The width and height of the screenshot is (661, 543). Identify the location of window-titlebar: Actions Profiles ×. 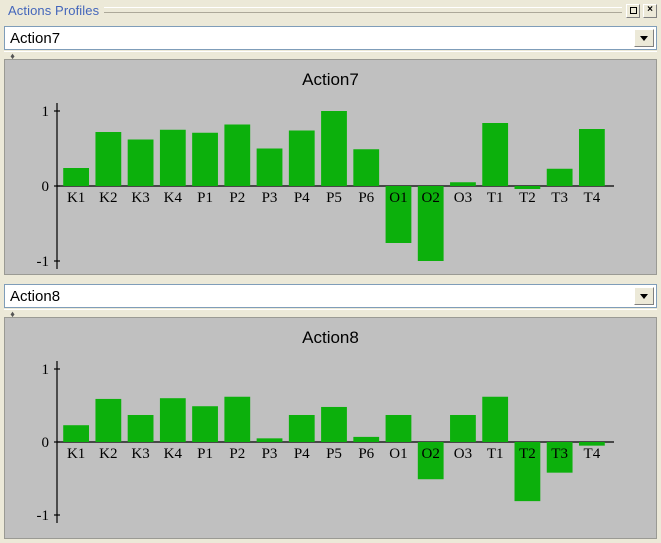
(330, 10).